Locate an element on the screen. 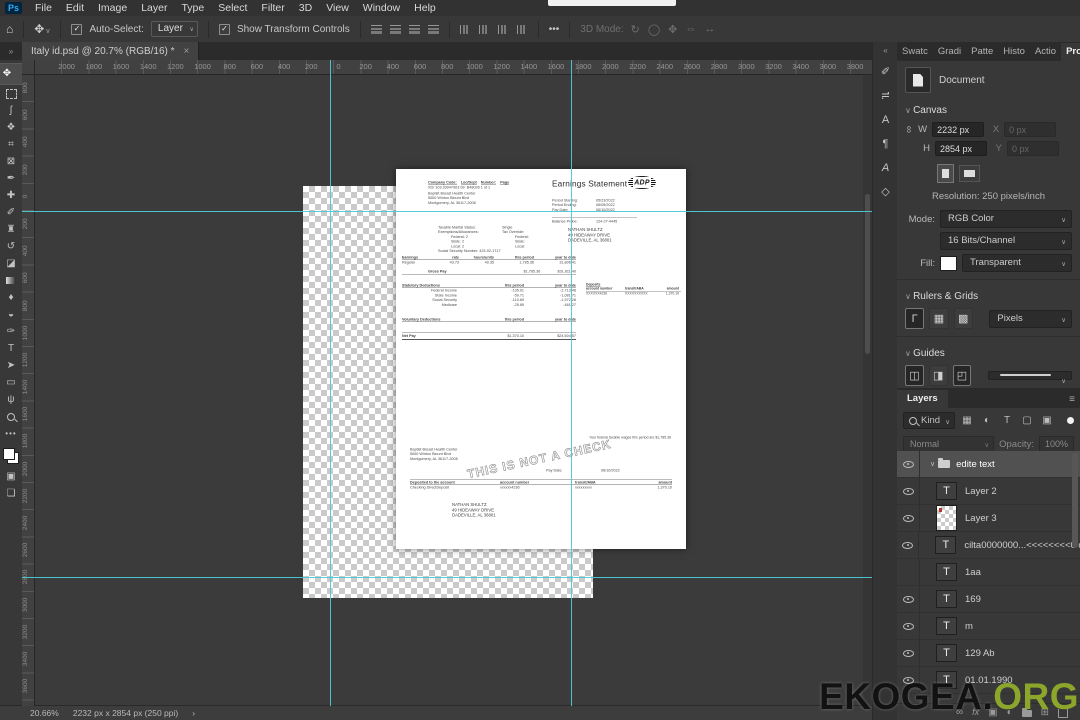  bit-depth-select: 16 Bits/Channel is located at coordinates (1006, 241).